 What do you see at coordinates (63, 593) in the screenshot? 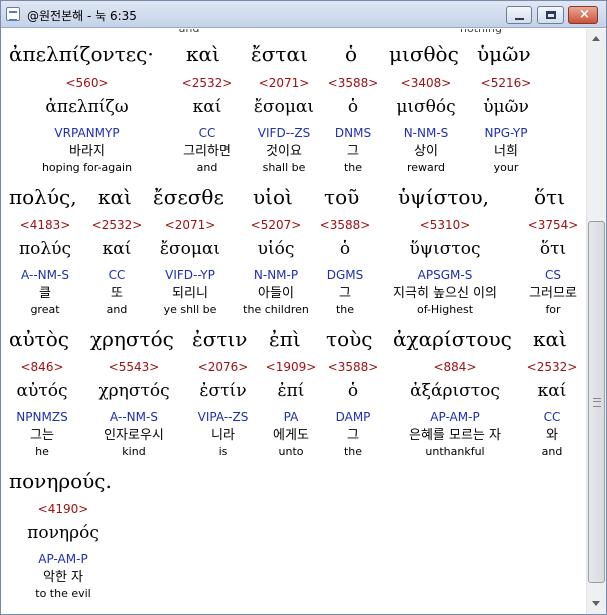
I see `english-gloss: to the evil` at bounding box center [63, 593].